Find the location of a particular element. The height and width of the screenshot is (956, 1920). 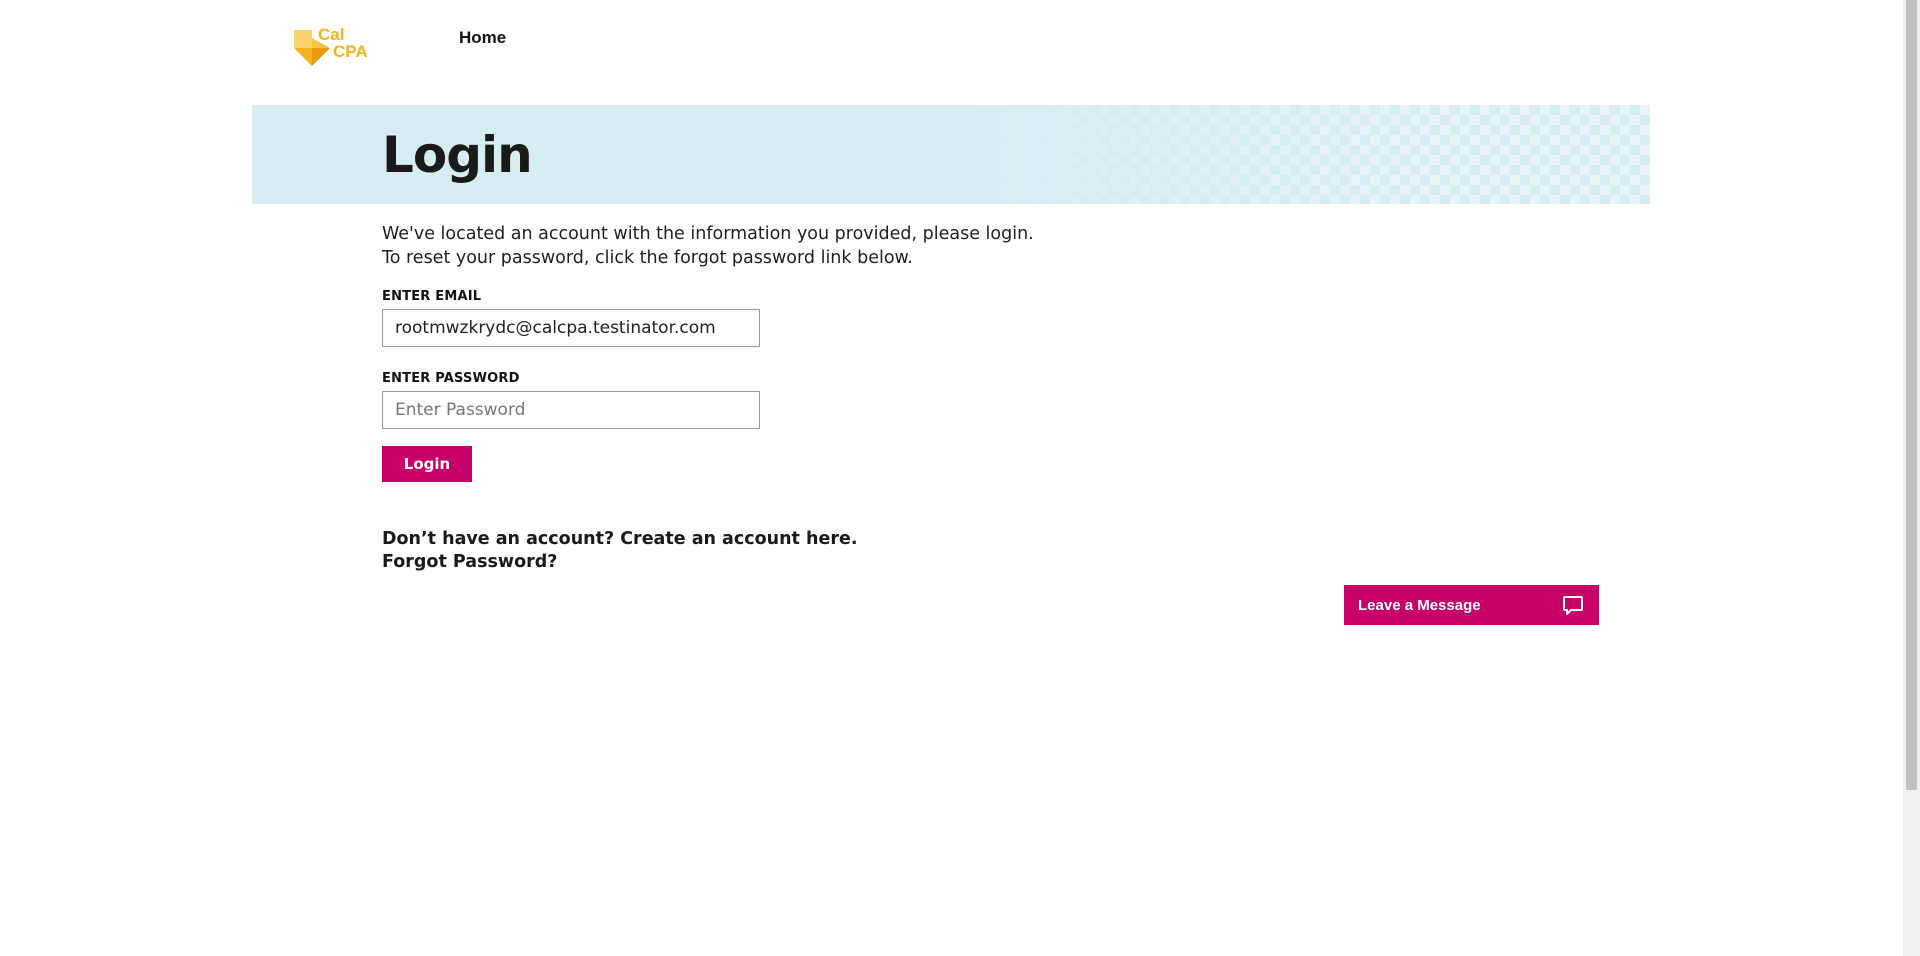

password-field is located at coordinates (571, 410).